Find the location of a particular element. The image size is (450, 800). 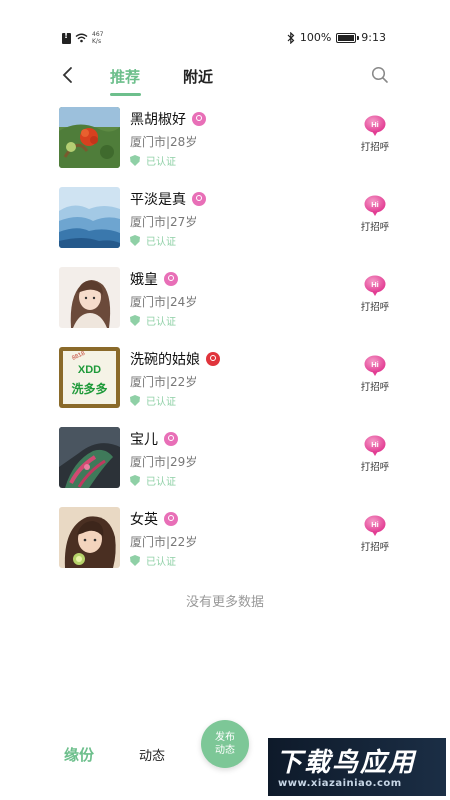

user-name-row: 宝儿 is located at coordinates (154, 439).